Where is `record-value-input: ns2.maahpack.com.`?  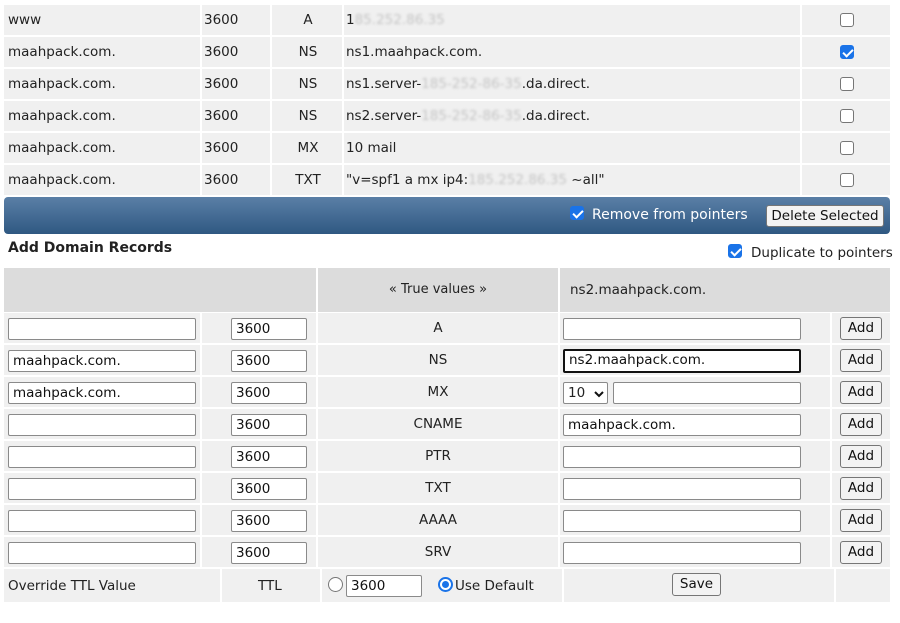 record-value-input: ns2.maahpack.com. is located at coordinates (682, 361).